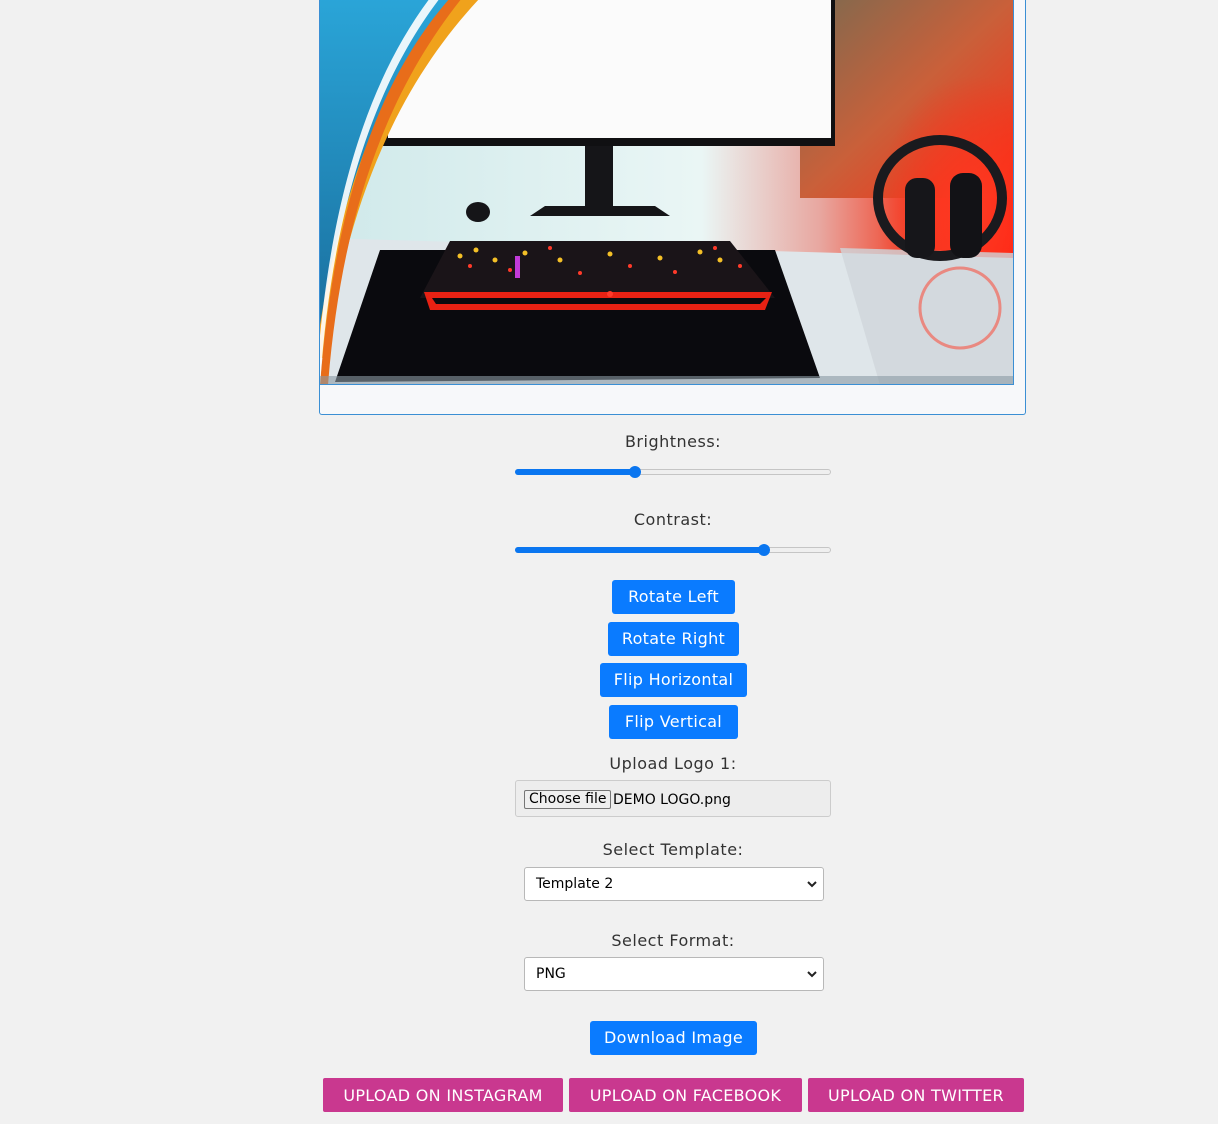 The width and height of the screenshot is (1218, 1124). Describe the element at coordinates (639, 550) in the screenshot. I see `contrast-slider-fill` at that location.